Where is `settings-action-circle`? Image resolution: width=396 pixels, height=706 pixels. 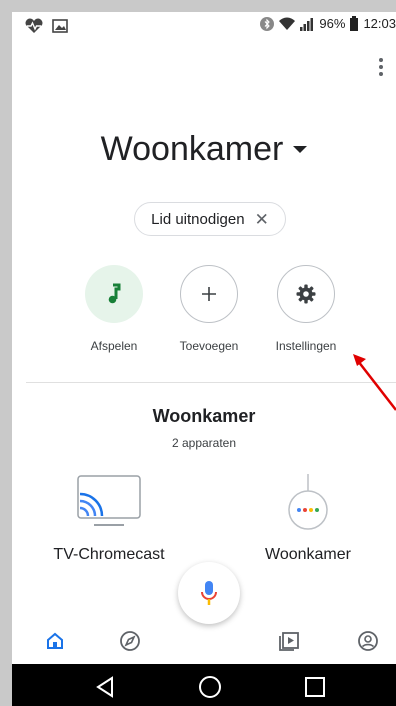 settings-action-circle is located at coordinates (306, 294).